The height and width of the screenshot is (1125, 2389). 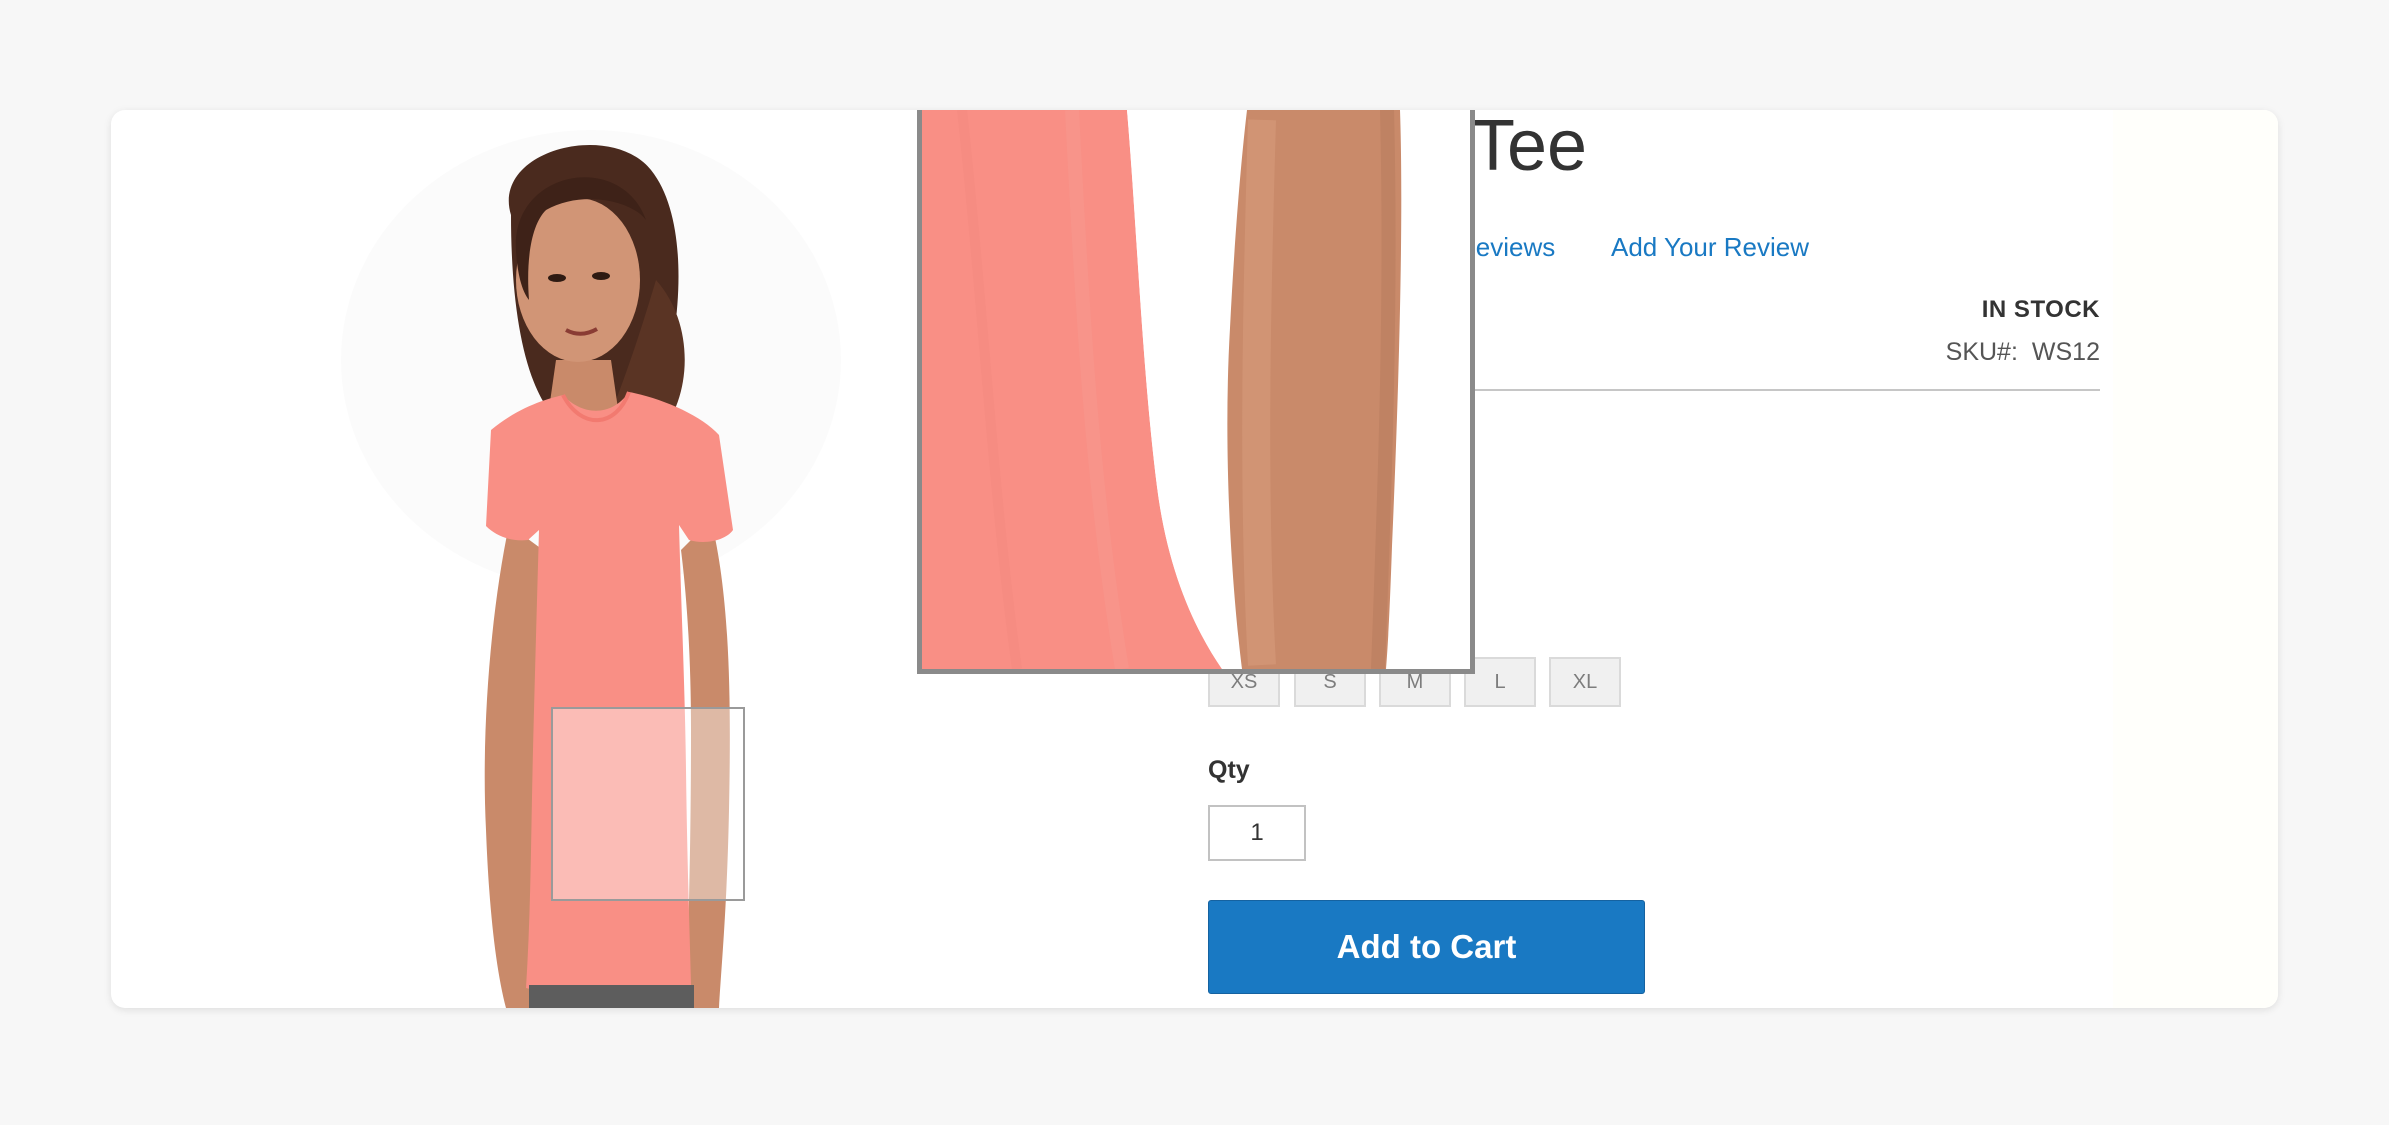 I want to click on zoom-lens, so click(x=648, y=804).